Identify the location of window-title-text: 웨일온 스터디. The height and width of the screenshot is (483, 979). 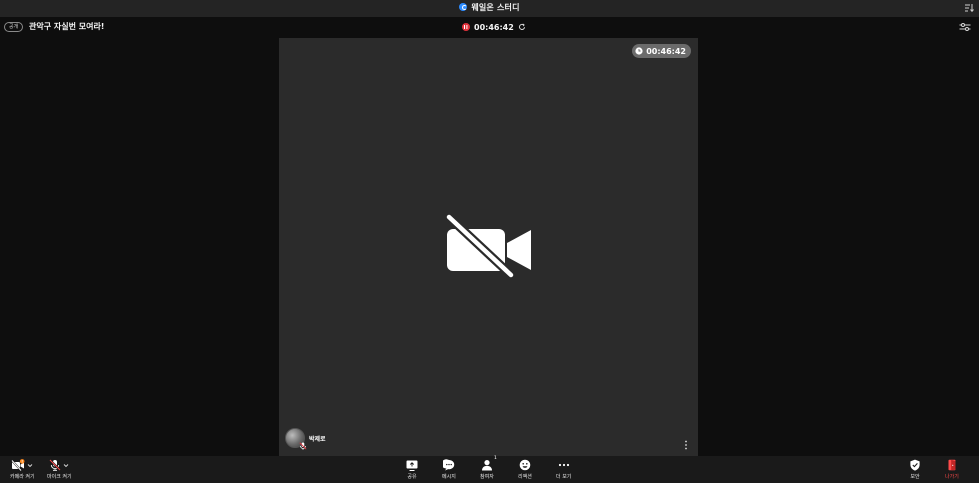
(495, 7).